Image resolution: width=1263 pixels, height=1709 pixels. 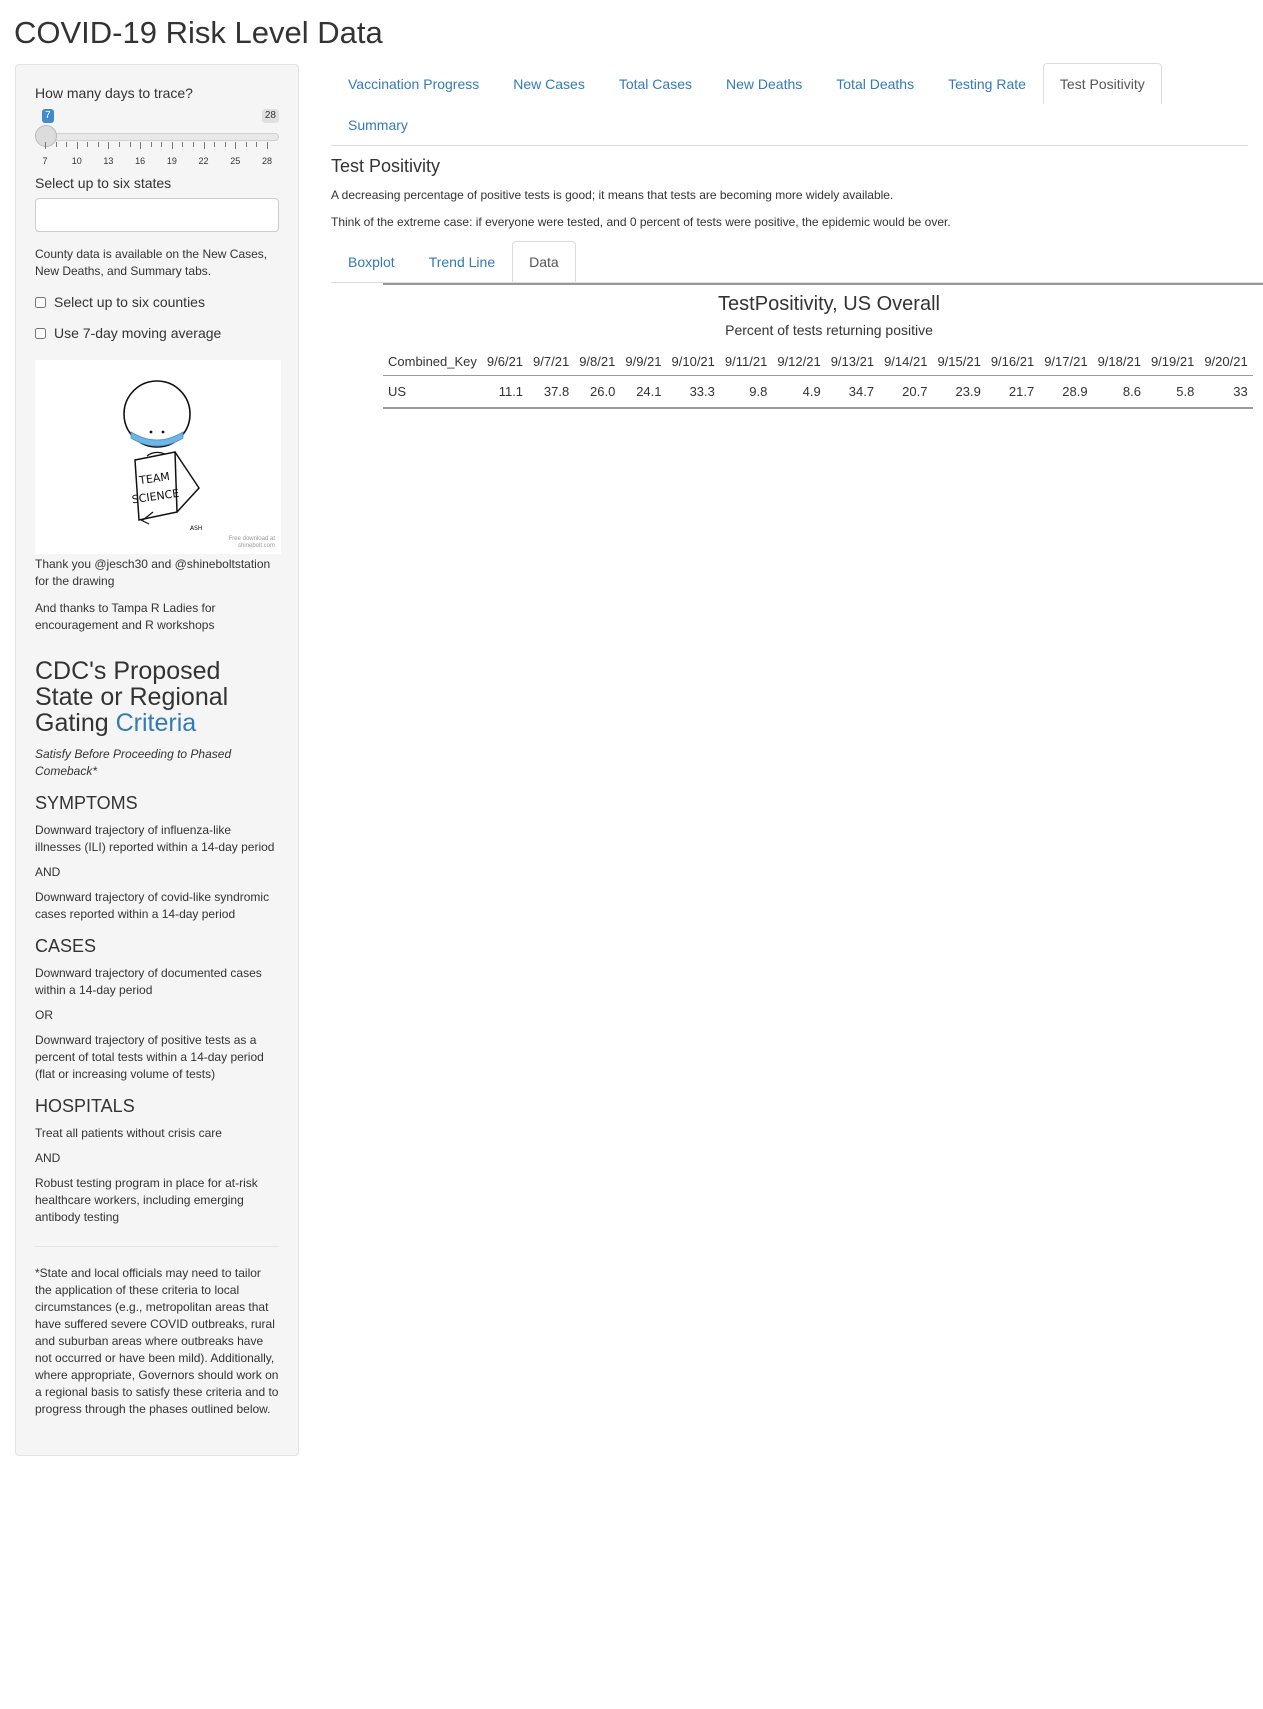 What do you see at coordinates (549, 83) in the screenshot?
I see `tab-new-cases: New Cases` at bounding box center [549, 83].